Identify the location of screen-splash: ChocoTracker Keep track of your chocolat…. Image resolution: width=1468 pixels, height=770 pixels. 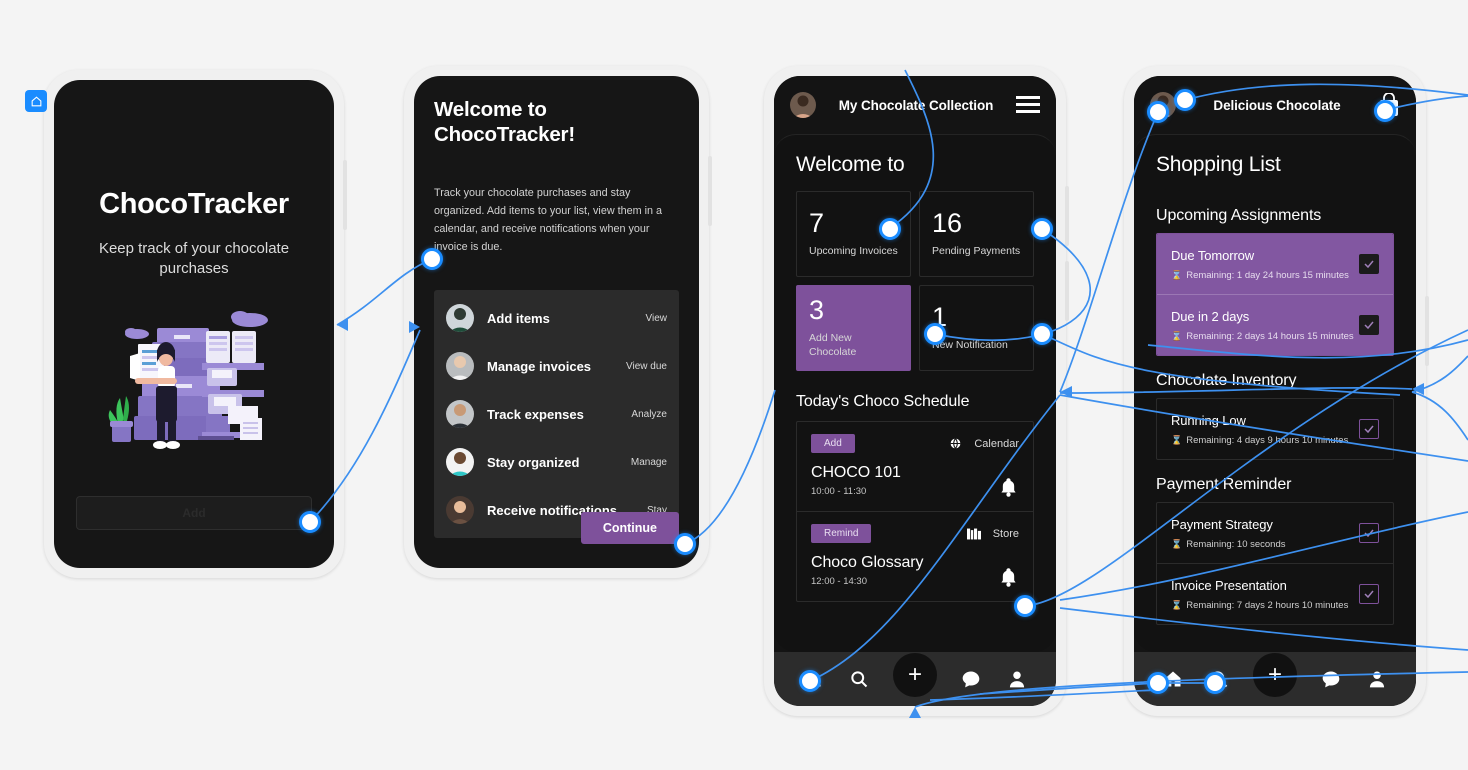
(194, 324).